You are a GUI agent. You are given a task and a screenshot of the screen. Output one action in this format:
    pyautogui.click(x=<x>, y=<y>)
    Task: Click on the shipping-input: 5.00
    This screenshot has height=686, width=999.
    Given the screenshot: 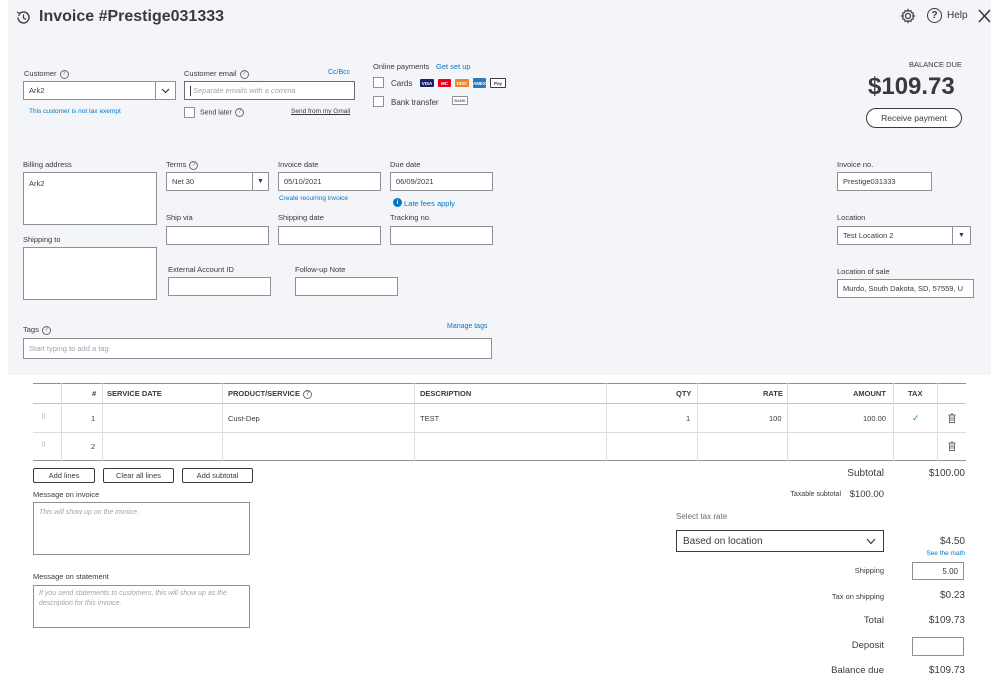 What is the action you would take?
    pyautogui.click(x=938, y=571)
    